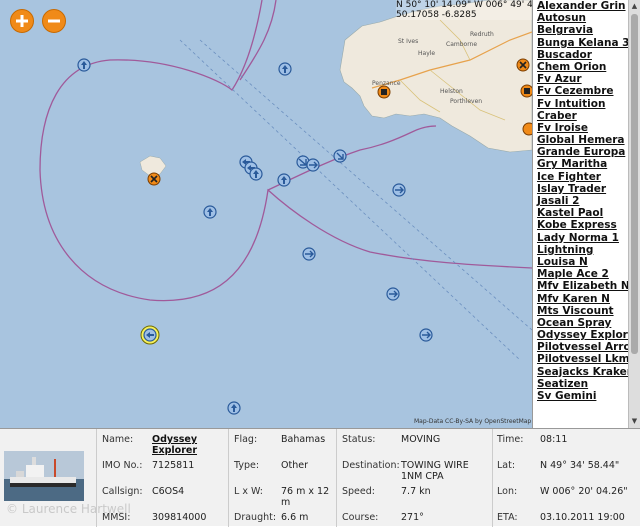 The width and height of the screenshot is (640, 527). What do you see at coordinates (583, 372) in the screenshot?
I see `vessel-list-item: Seajacks Kraken` at bounding box center [583, 372].